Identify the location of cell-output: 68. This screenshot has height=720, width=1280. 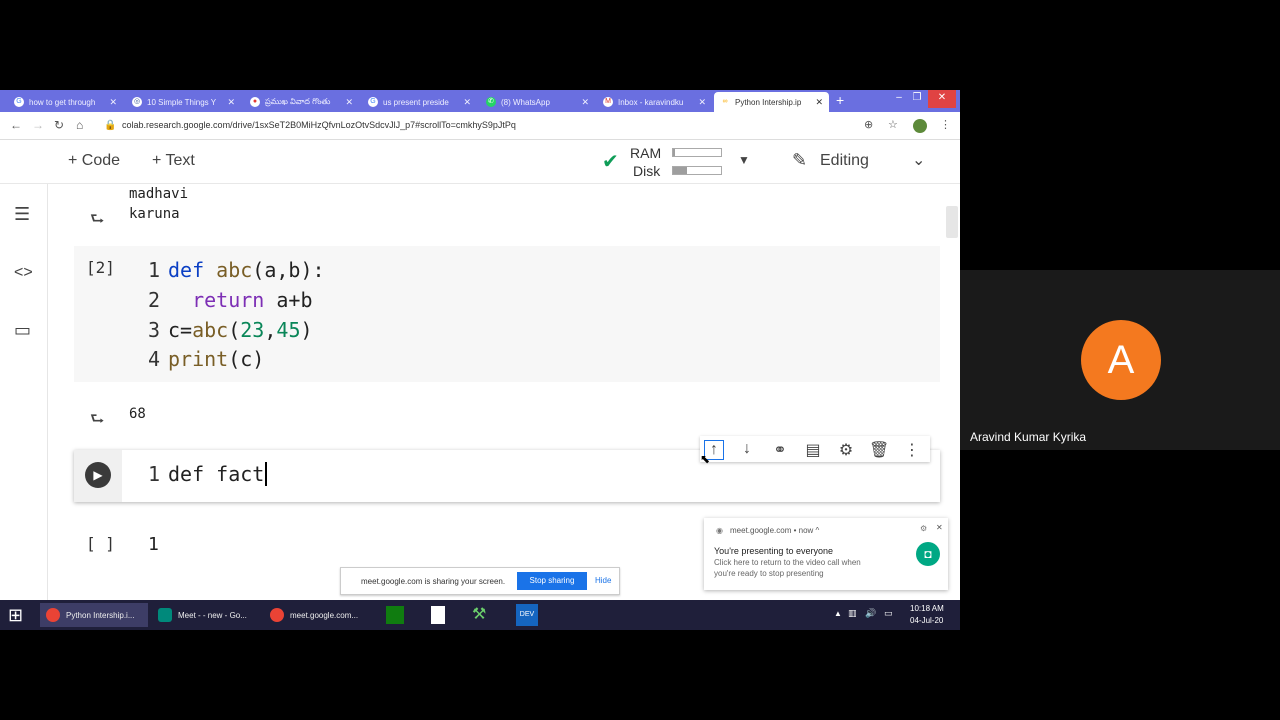
(137, 414).